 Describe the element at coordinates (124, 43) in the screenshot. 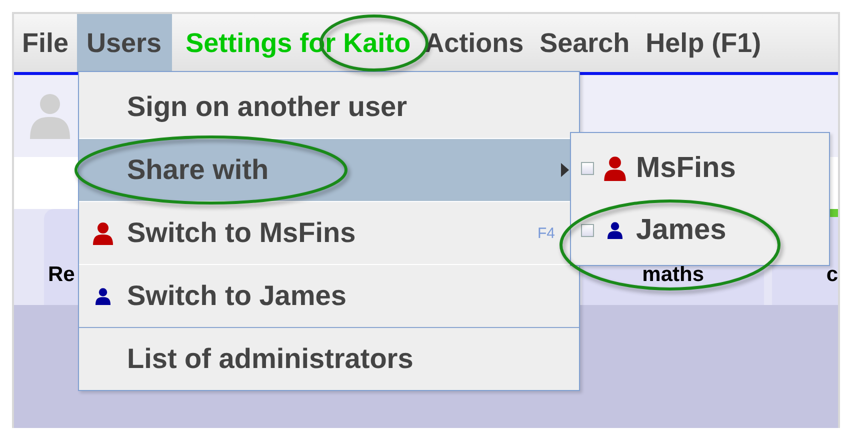

I see `menu-item: Users` at that location.